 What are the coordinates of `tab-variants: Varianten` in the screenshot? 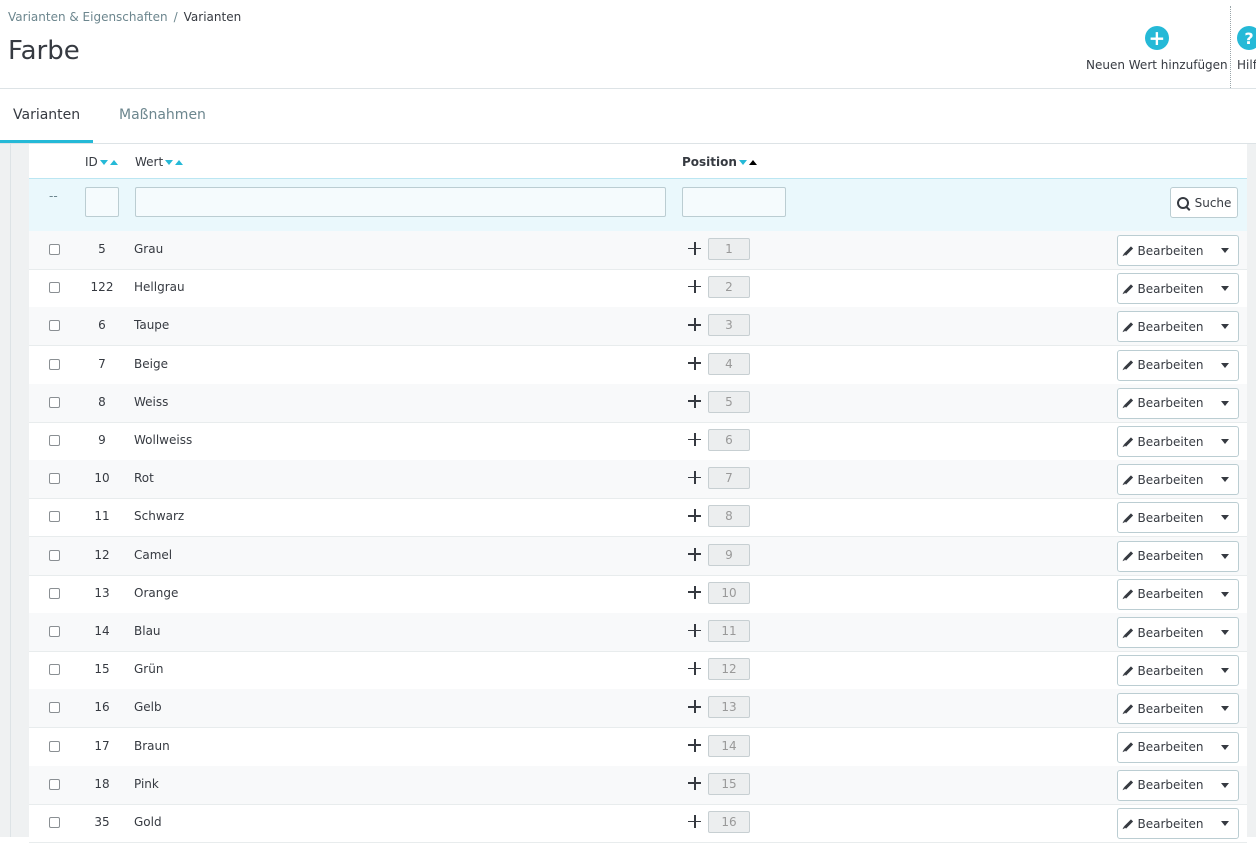 It's located at (47, 116).